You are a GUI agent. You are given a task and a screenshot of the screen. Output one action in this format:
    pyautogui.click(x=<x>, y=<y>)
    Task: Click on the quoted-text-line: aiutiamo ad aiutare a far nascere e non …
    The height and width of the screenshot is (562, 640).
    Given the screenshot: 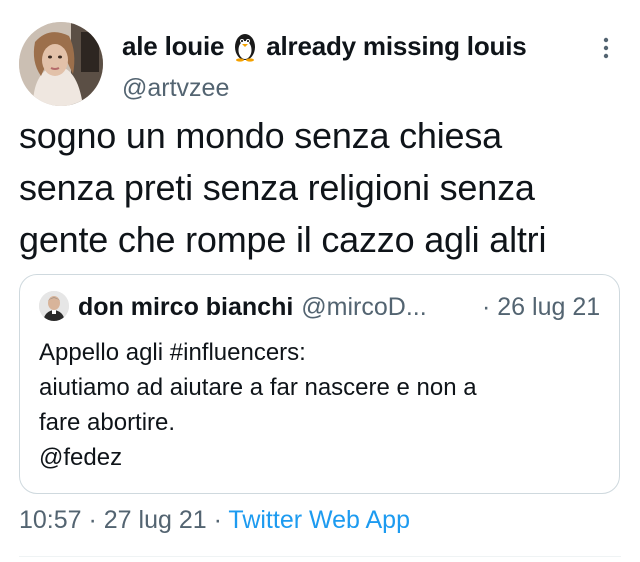 What is the action you would take?
    pyautogui.click(x=258, y=387)
    